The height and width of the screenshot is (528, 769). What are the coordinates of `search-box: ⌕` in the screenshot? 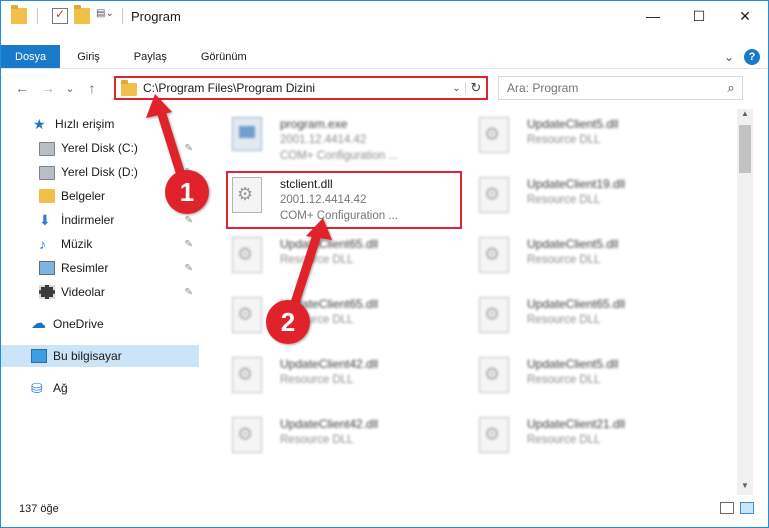 It's located at (620, 88).